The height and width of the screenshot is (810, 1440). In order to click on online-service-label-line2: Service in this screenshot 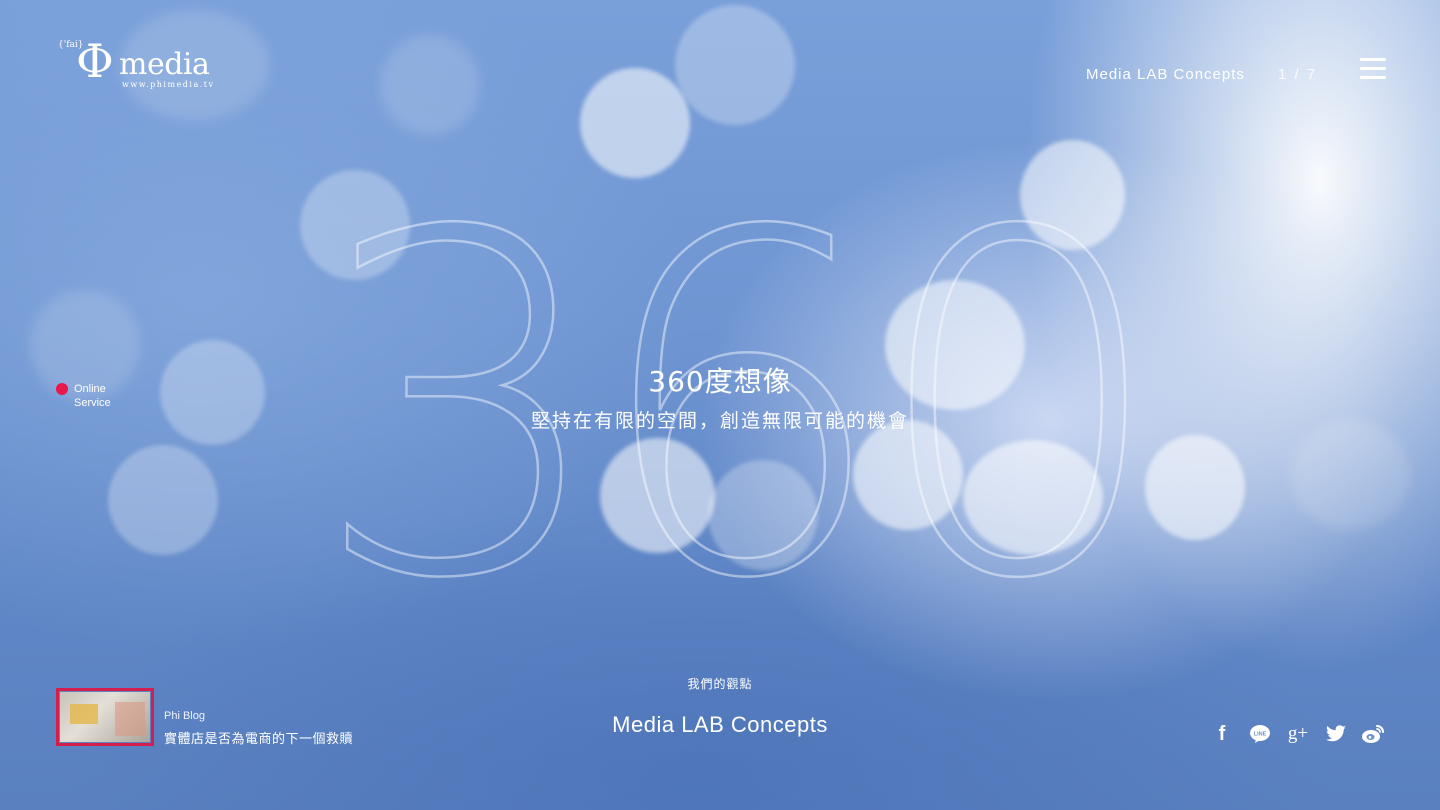, I will do `click(92, 403)`.